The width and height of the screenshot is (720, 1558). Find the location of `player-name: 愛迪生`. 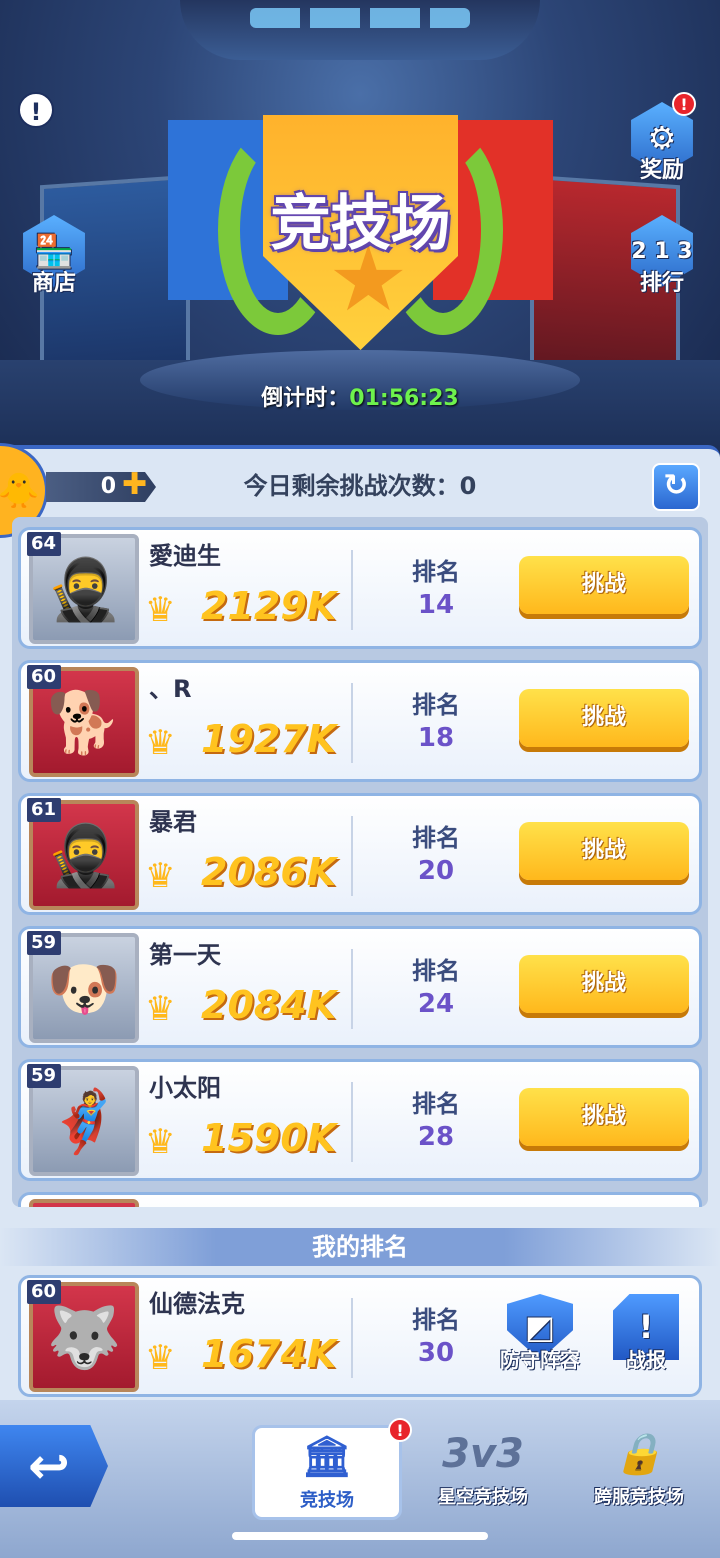

player-name: 愛迪生 is located at coordinates (185, 556).